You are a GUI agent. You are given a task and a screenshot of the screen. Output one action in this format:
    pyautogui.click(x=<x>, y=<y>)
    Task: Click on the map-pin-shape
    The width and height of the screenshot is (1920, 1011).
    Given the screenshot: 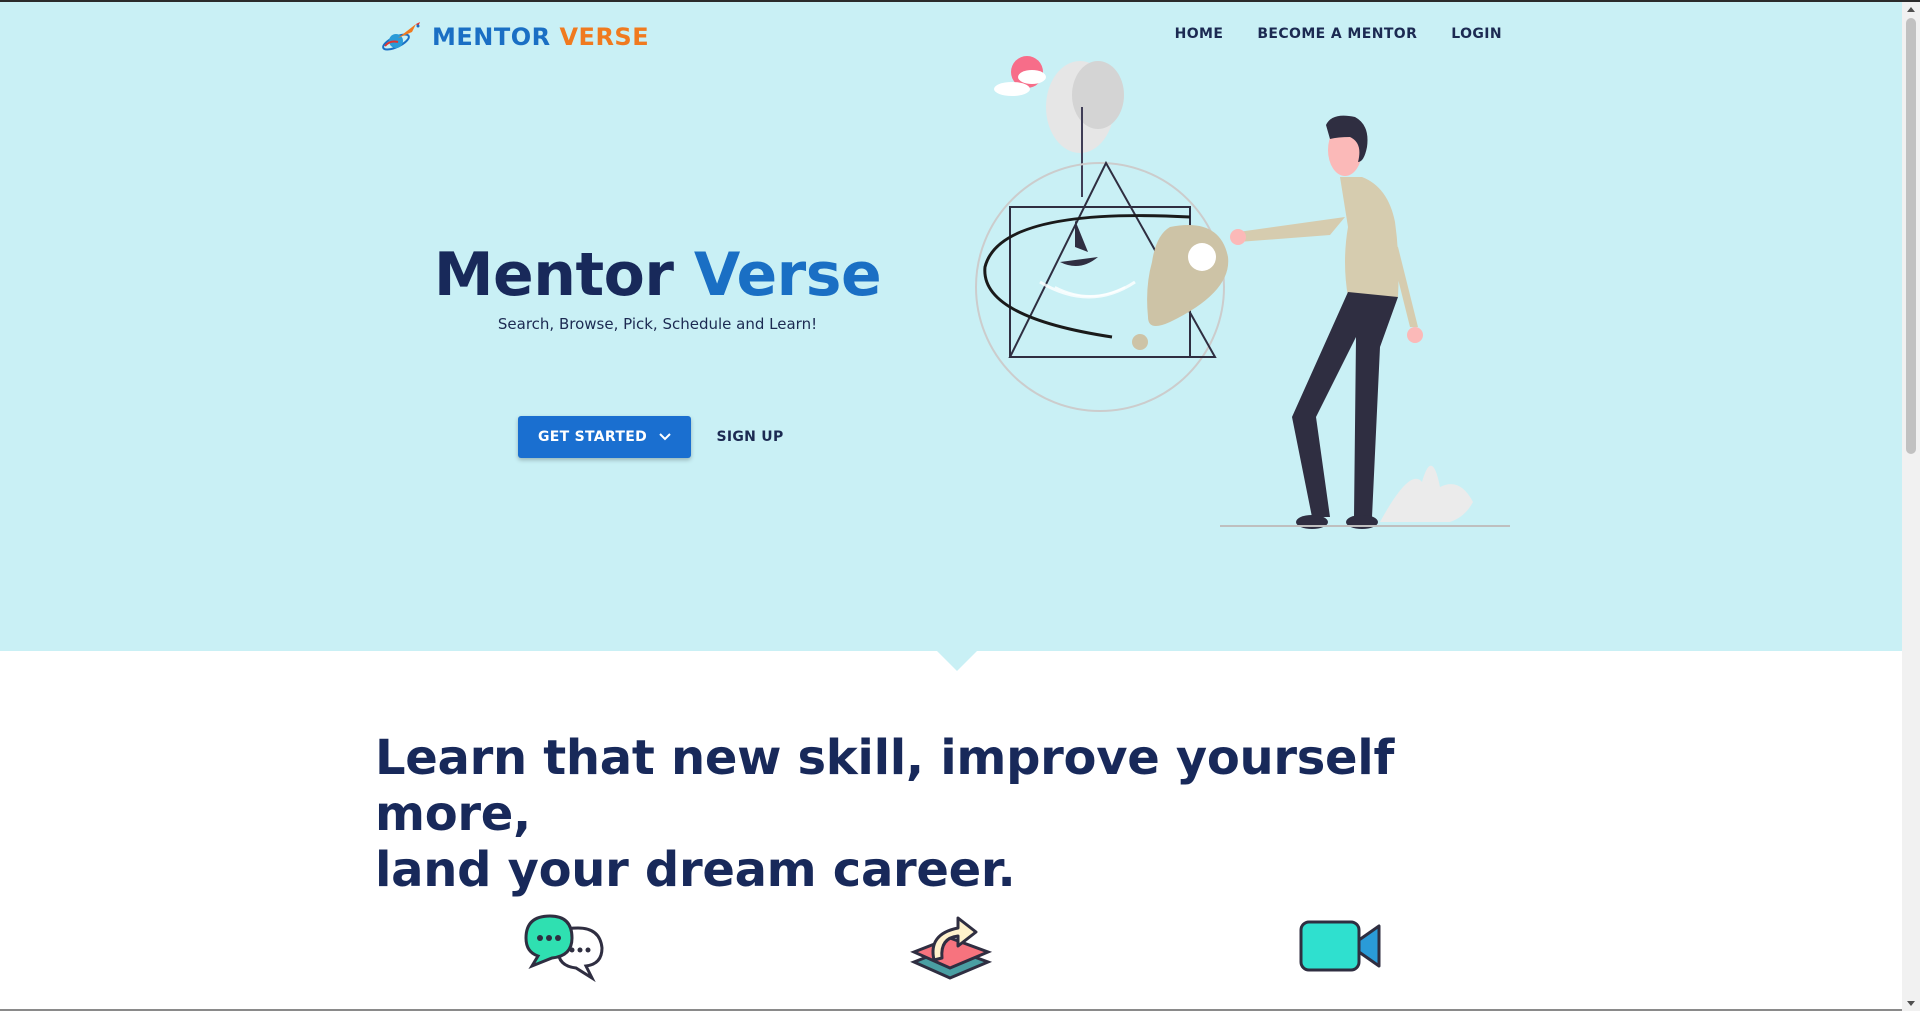 What is the action you would take?
    pyautogui.click(x=1188, y=275)
    